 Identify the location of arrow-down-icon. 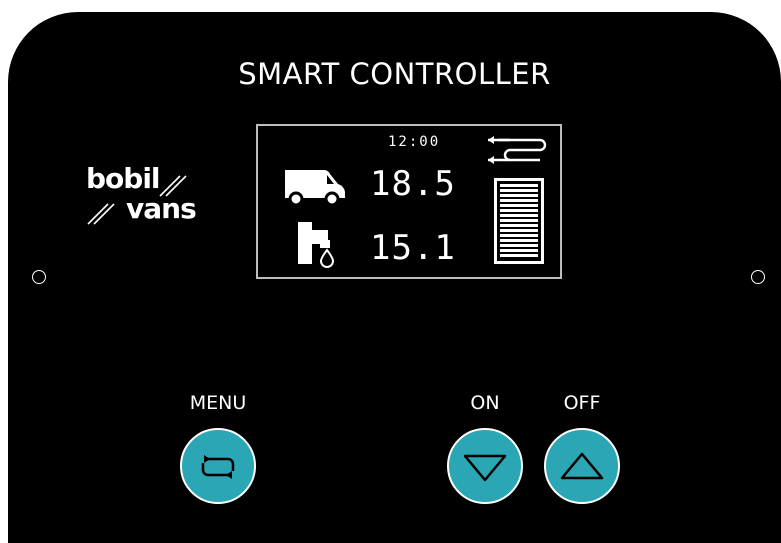
(485, 468).